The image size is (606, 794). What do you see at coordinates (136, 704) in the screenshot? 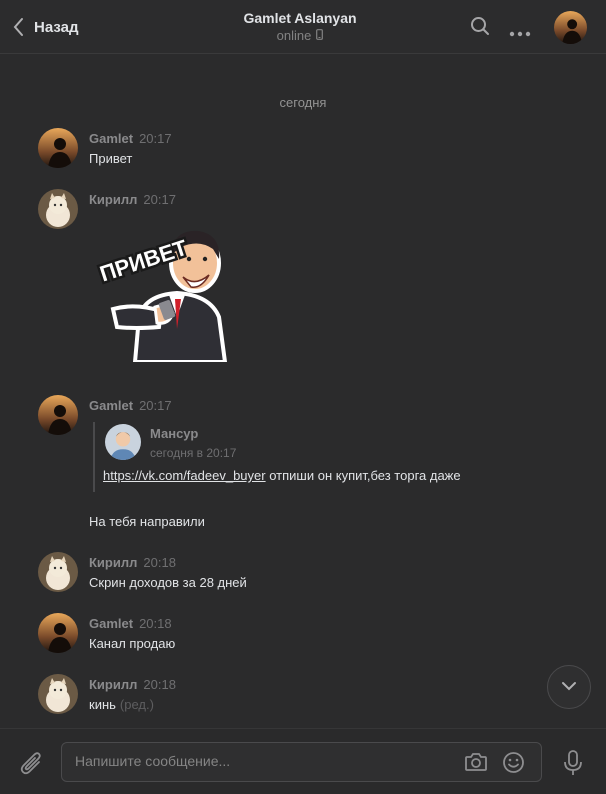
I see `edited-label: (ред.)` at bounding box center [136, 704].